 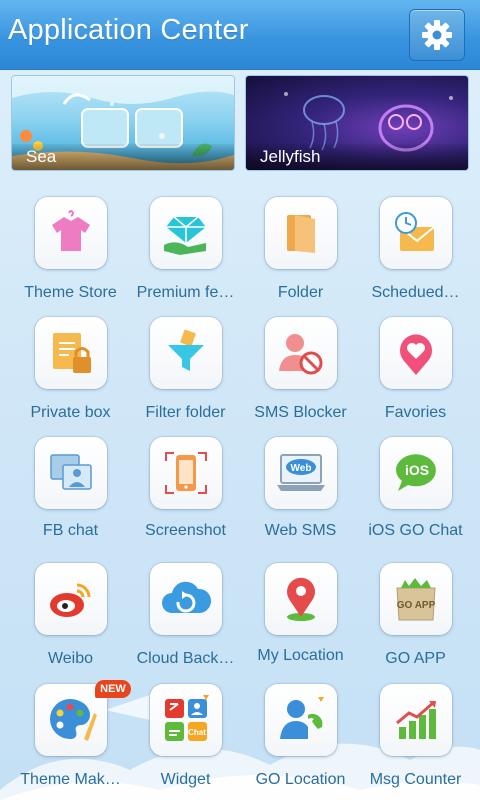 I want to click on weibo-icon, so click(x=70, y=600).